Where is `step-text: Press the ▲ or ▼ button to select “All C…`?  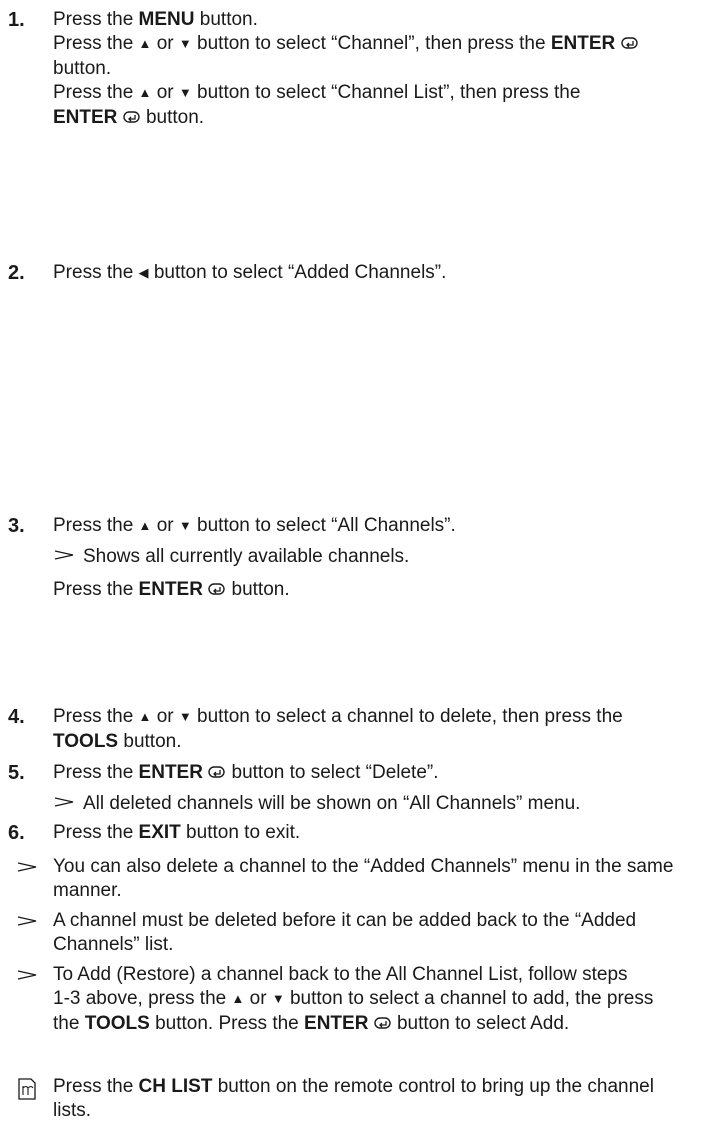 step-text: Press the ▲ or ▼ button to select “All C… is located at coordinates (254, 525).